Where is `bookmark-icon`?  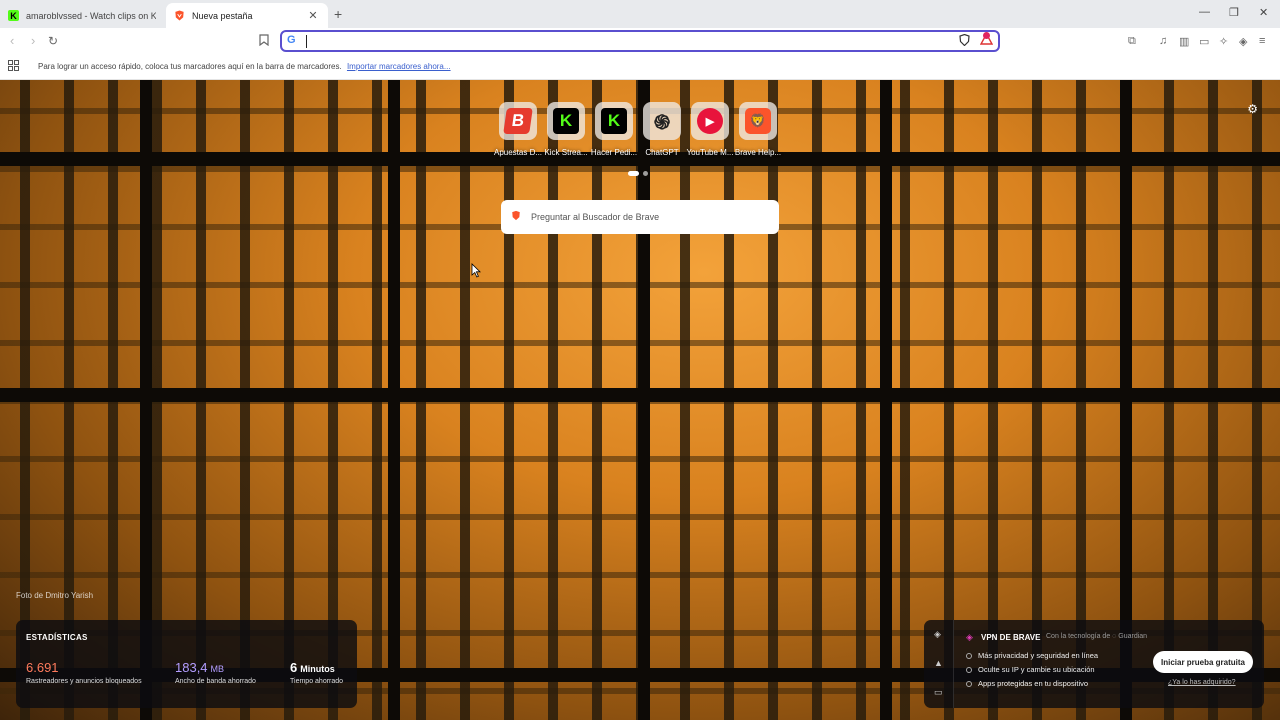 bookmark-icon is located at coordinates (264, 41).